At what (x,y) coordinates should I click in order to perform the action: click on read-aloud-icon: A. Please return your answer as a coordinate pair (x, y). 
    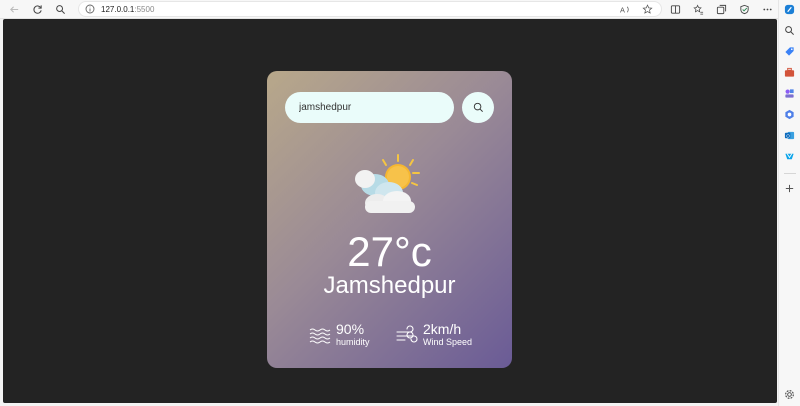
    Looking at the image, I should click on (625, 9).